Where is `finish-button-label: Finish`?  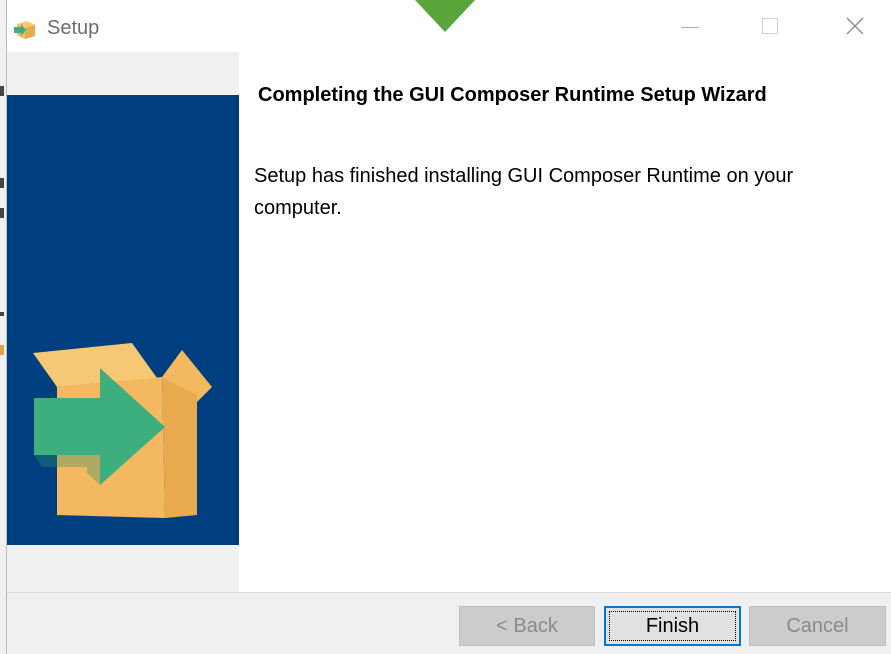 finish-button-label: Finish is located at coordinates (672, 625).